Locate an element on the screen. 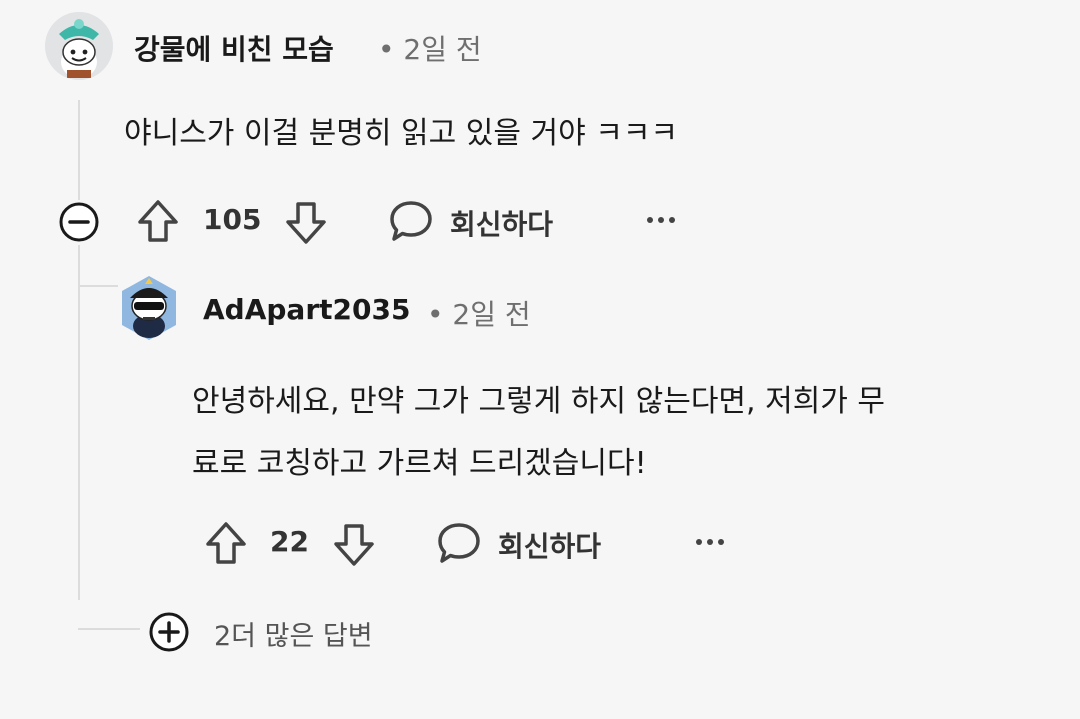 This screenshot has width=1080, height=719. vote-count: 22 is located at coordinates (289, 541).